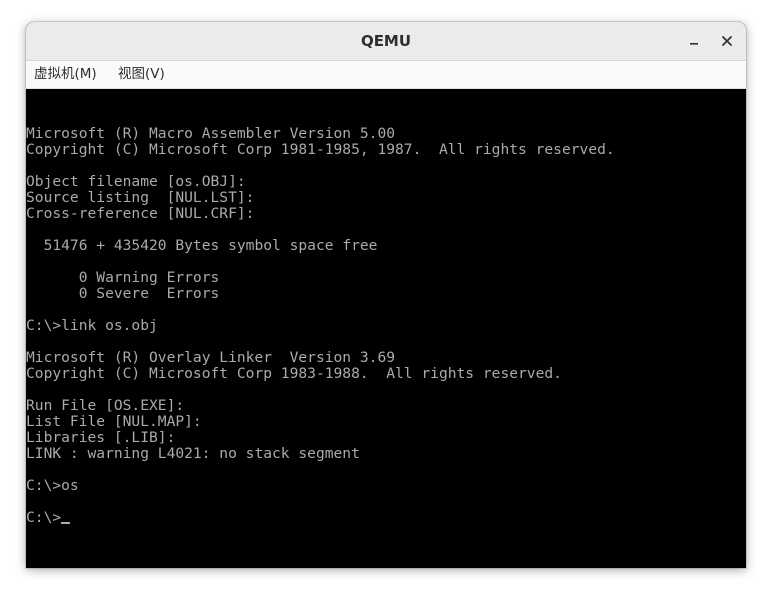 The image size is (772, 597). What do you see at coordinates (140, 213) in the screenshot?
I see `console-line-text: Cross-reference [NUL.CRF]:` at bounding box center [140, 213].